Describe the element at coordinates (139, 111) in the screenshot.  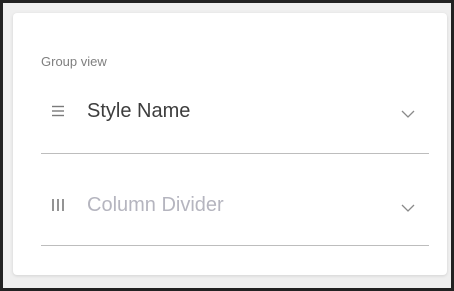
I see `style-name-label: Style Name` at that location.